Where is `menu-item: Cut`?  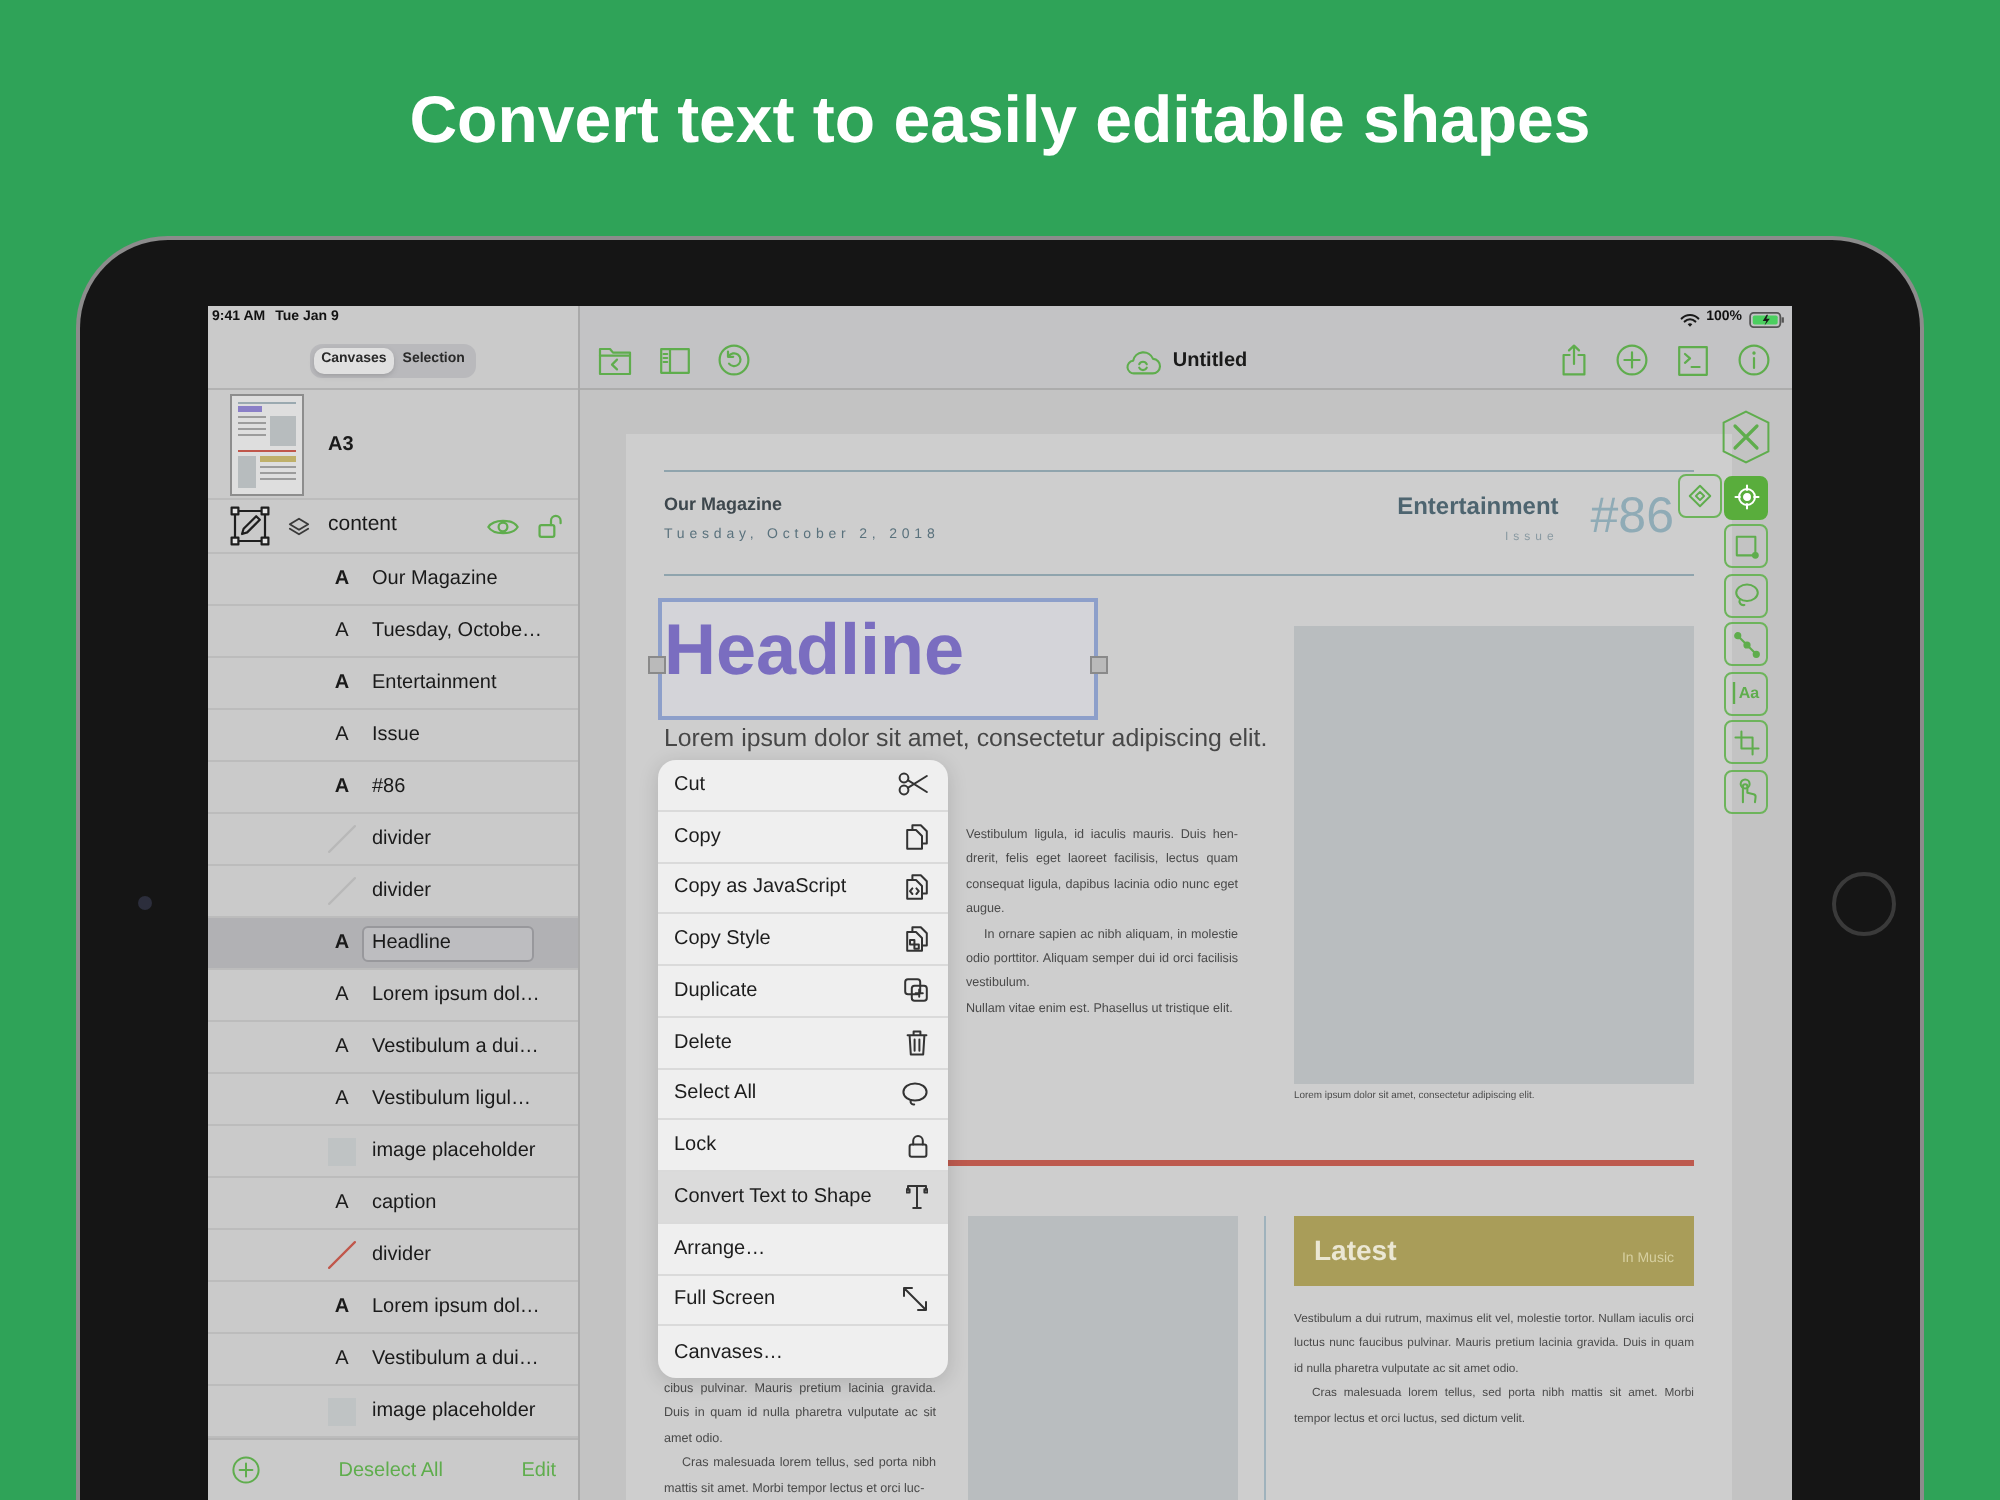
menu-item: Cut is located at coordinates (803, 786).